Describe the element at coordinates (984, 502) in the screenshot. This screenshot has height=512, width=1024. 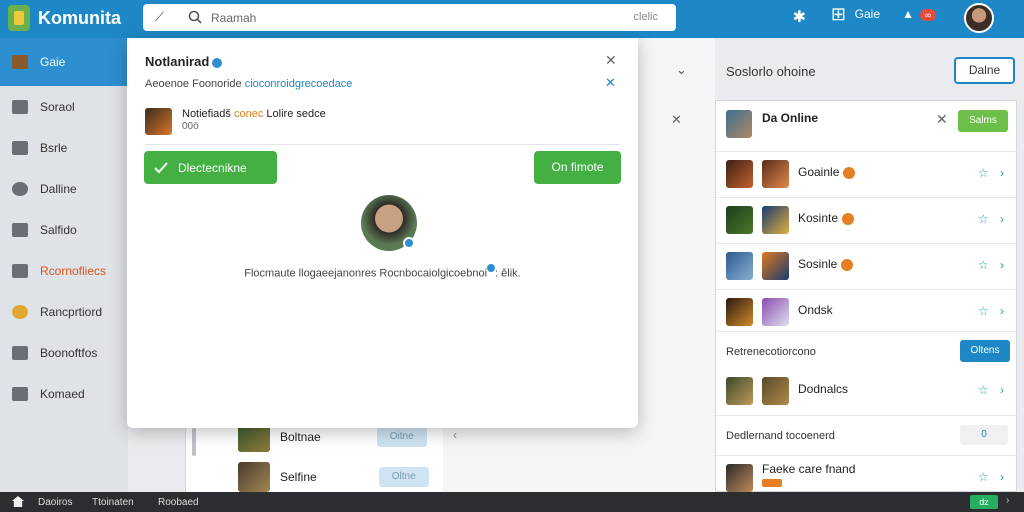
I see `status-pill: dz` at that location.